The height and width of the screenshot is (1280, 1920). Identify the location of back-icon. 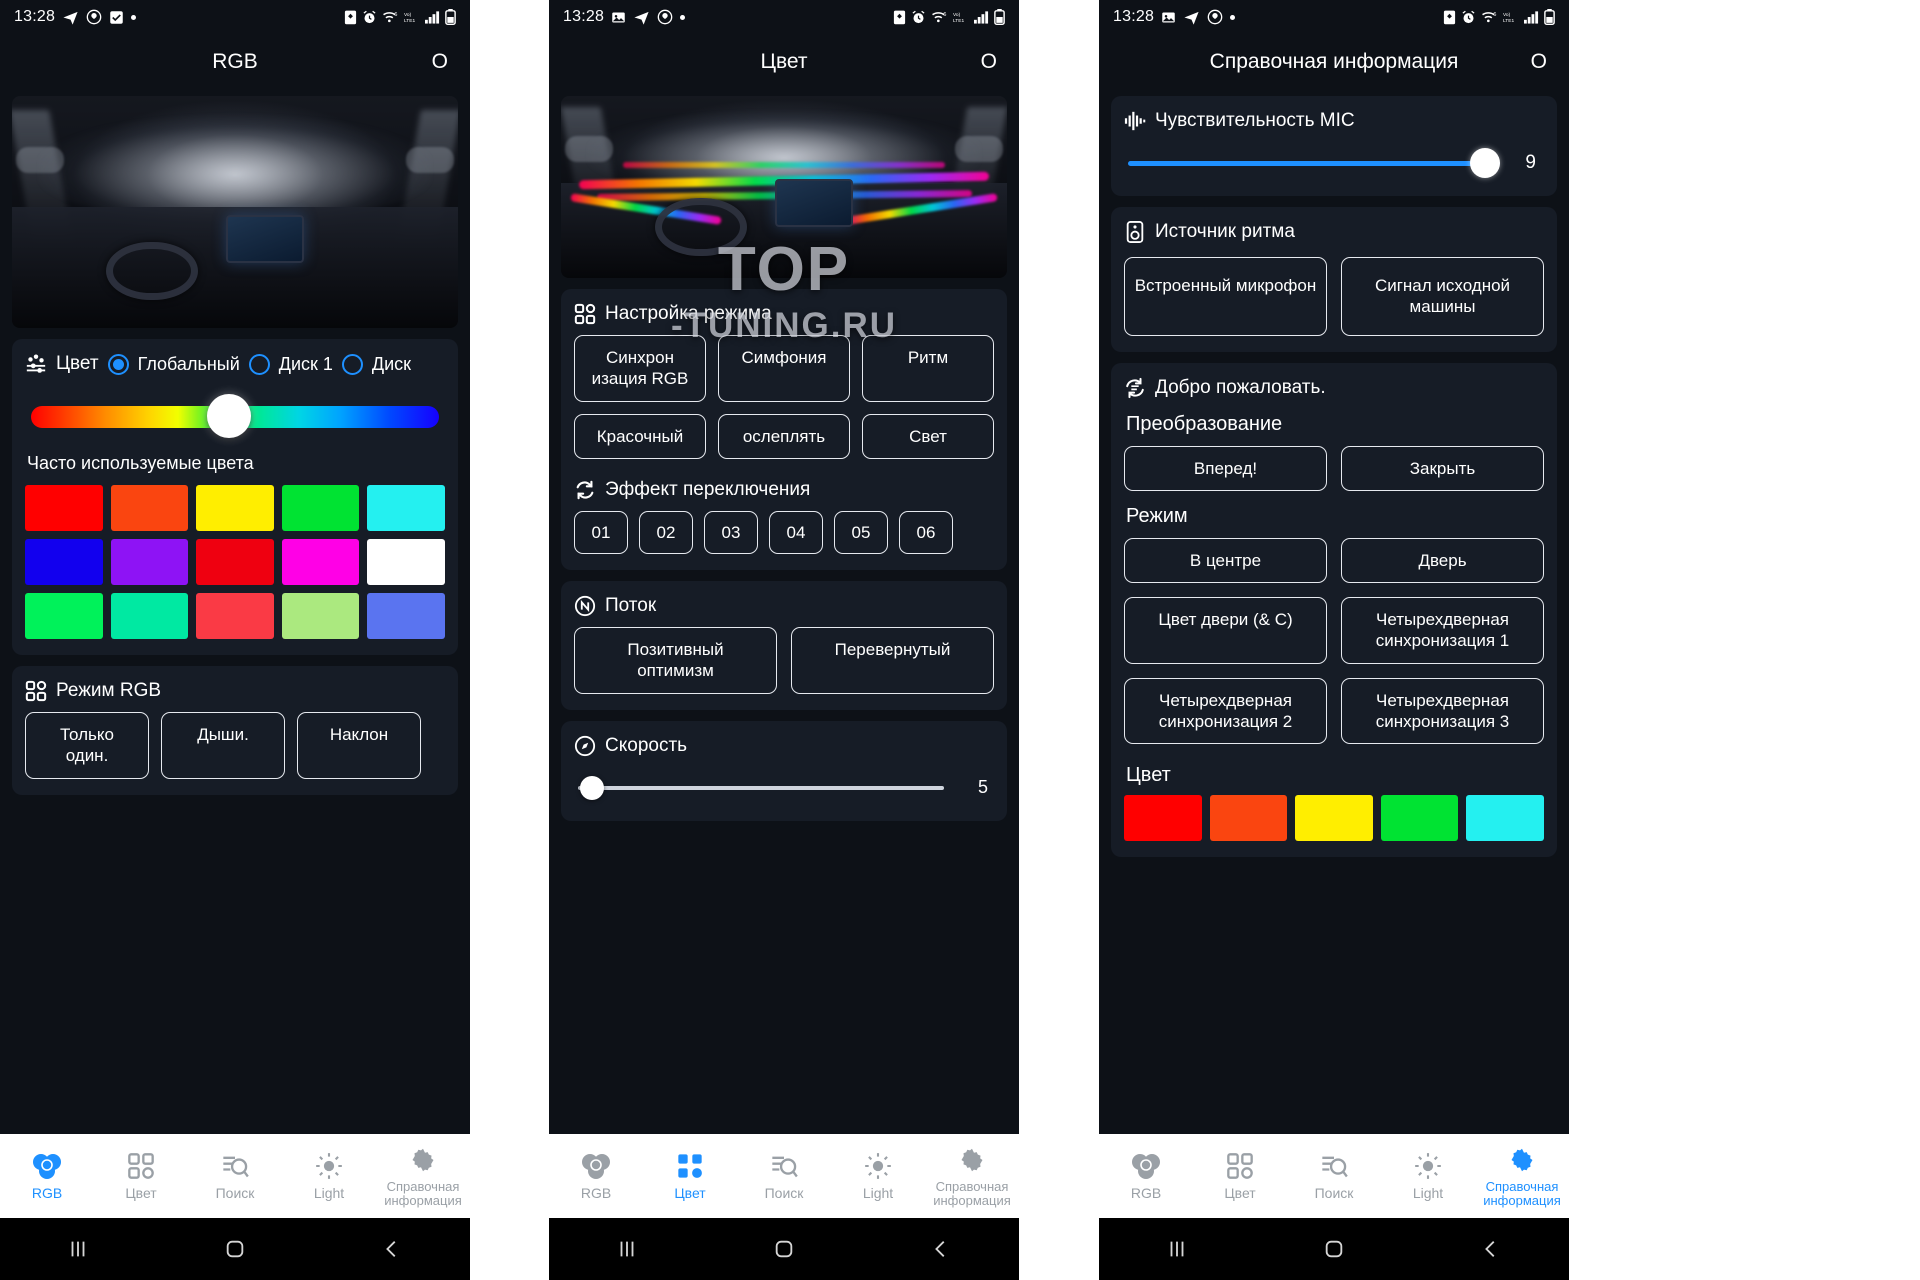
(392, 1249).